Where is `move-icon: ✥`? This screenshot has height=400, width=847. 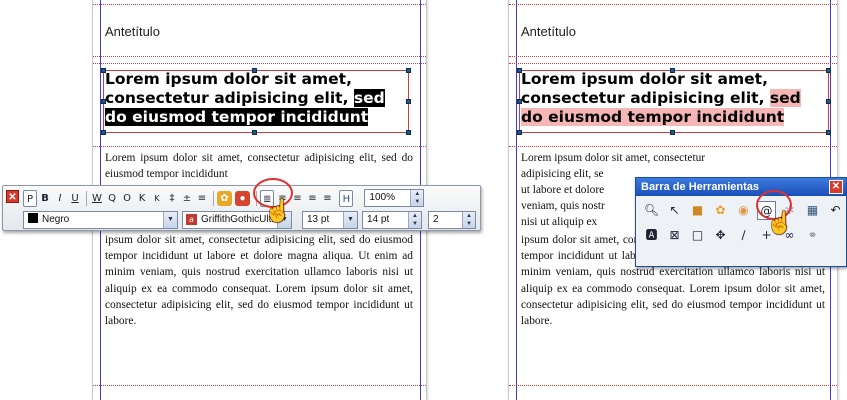 move-icon: ✥ is located at coordinates (720, 235).